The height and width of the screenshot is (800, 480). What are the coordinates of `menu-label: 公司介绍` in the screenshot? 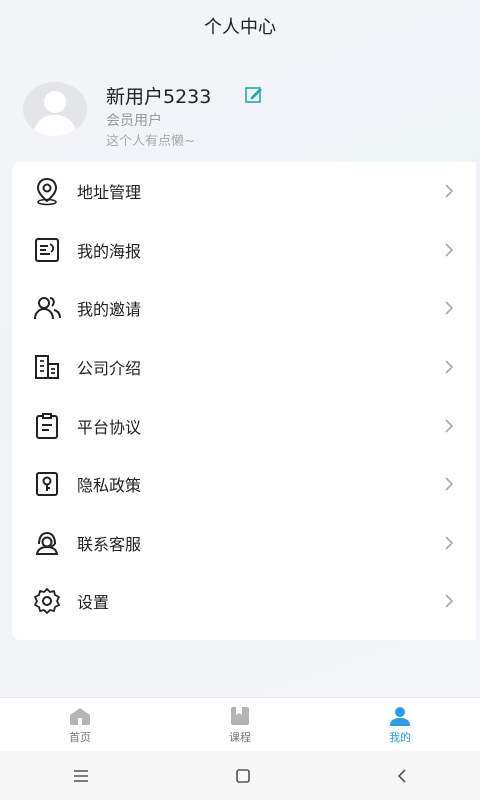 It's located at (109, 369).